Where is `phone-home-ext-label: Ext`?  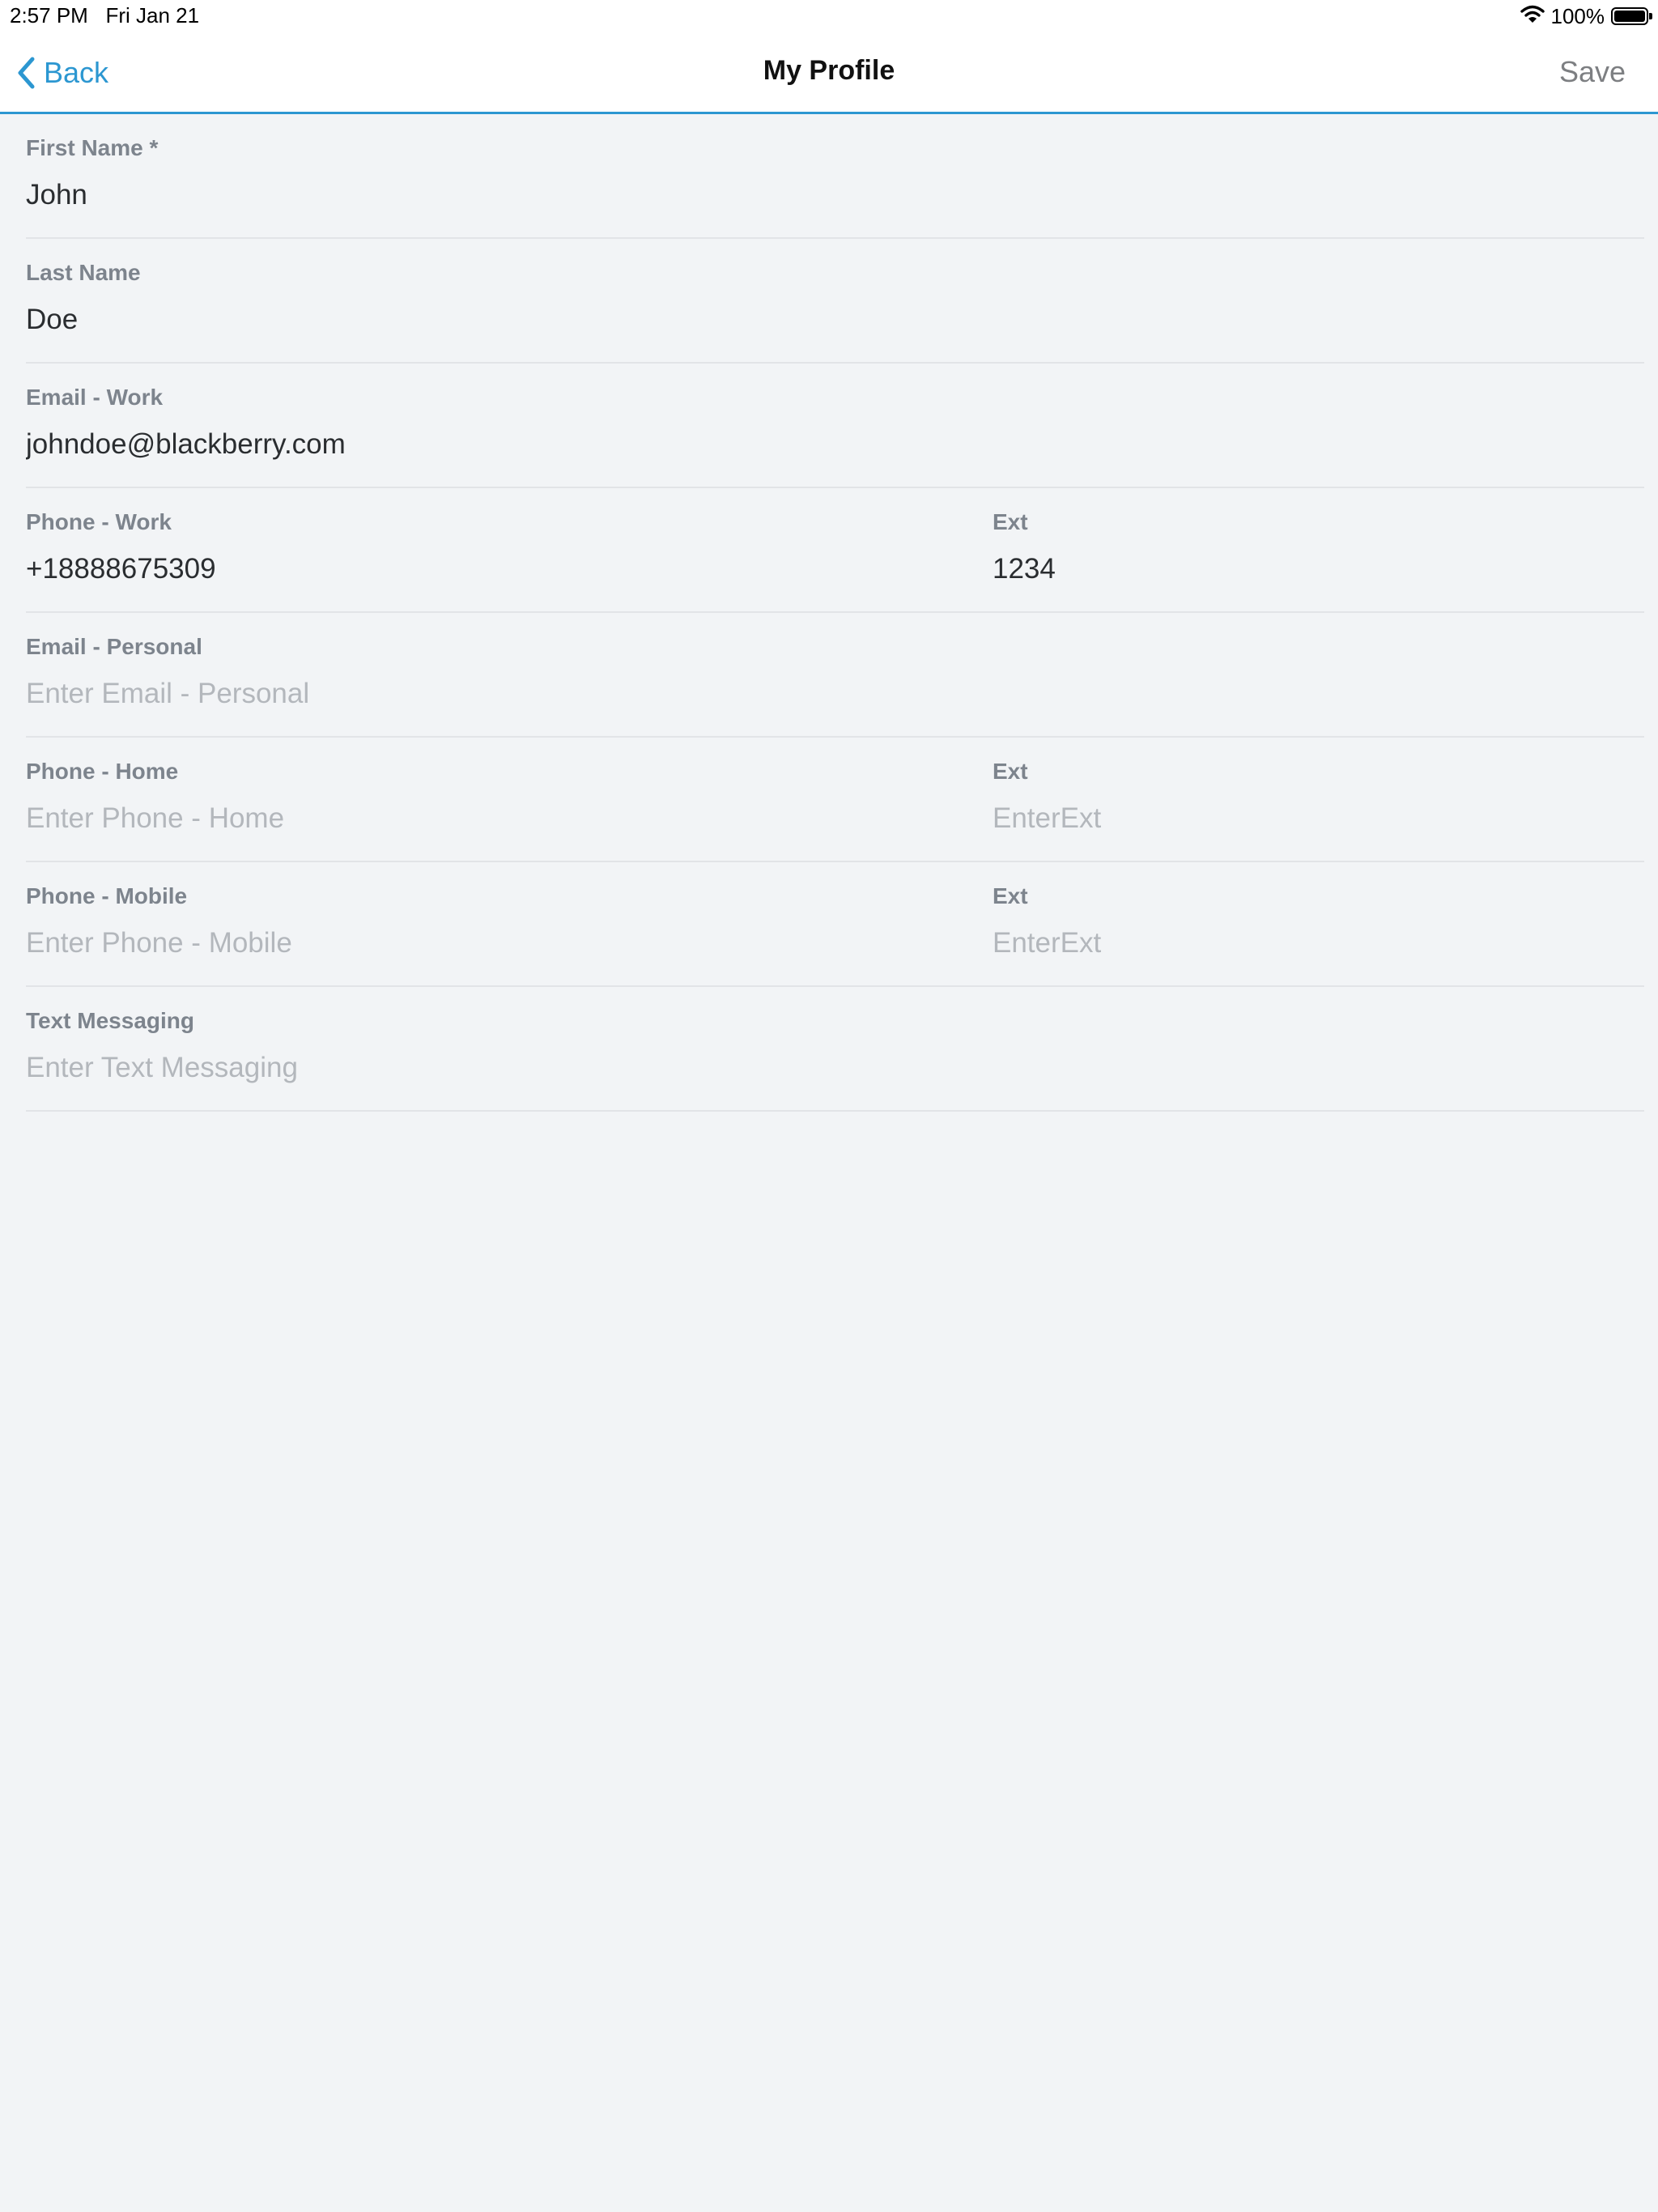
phone-home-ext-label: Ext is located at coordinates (1010, 772).